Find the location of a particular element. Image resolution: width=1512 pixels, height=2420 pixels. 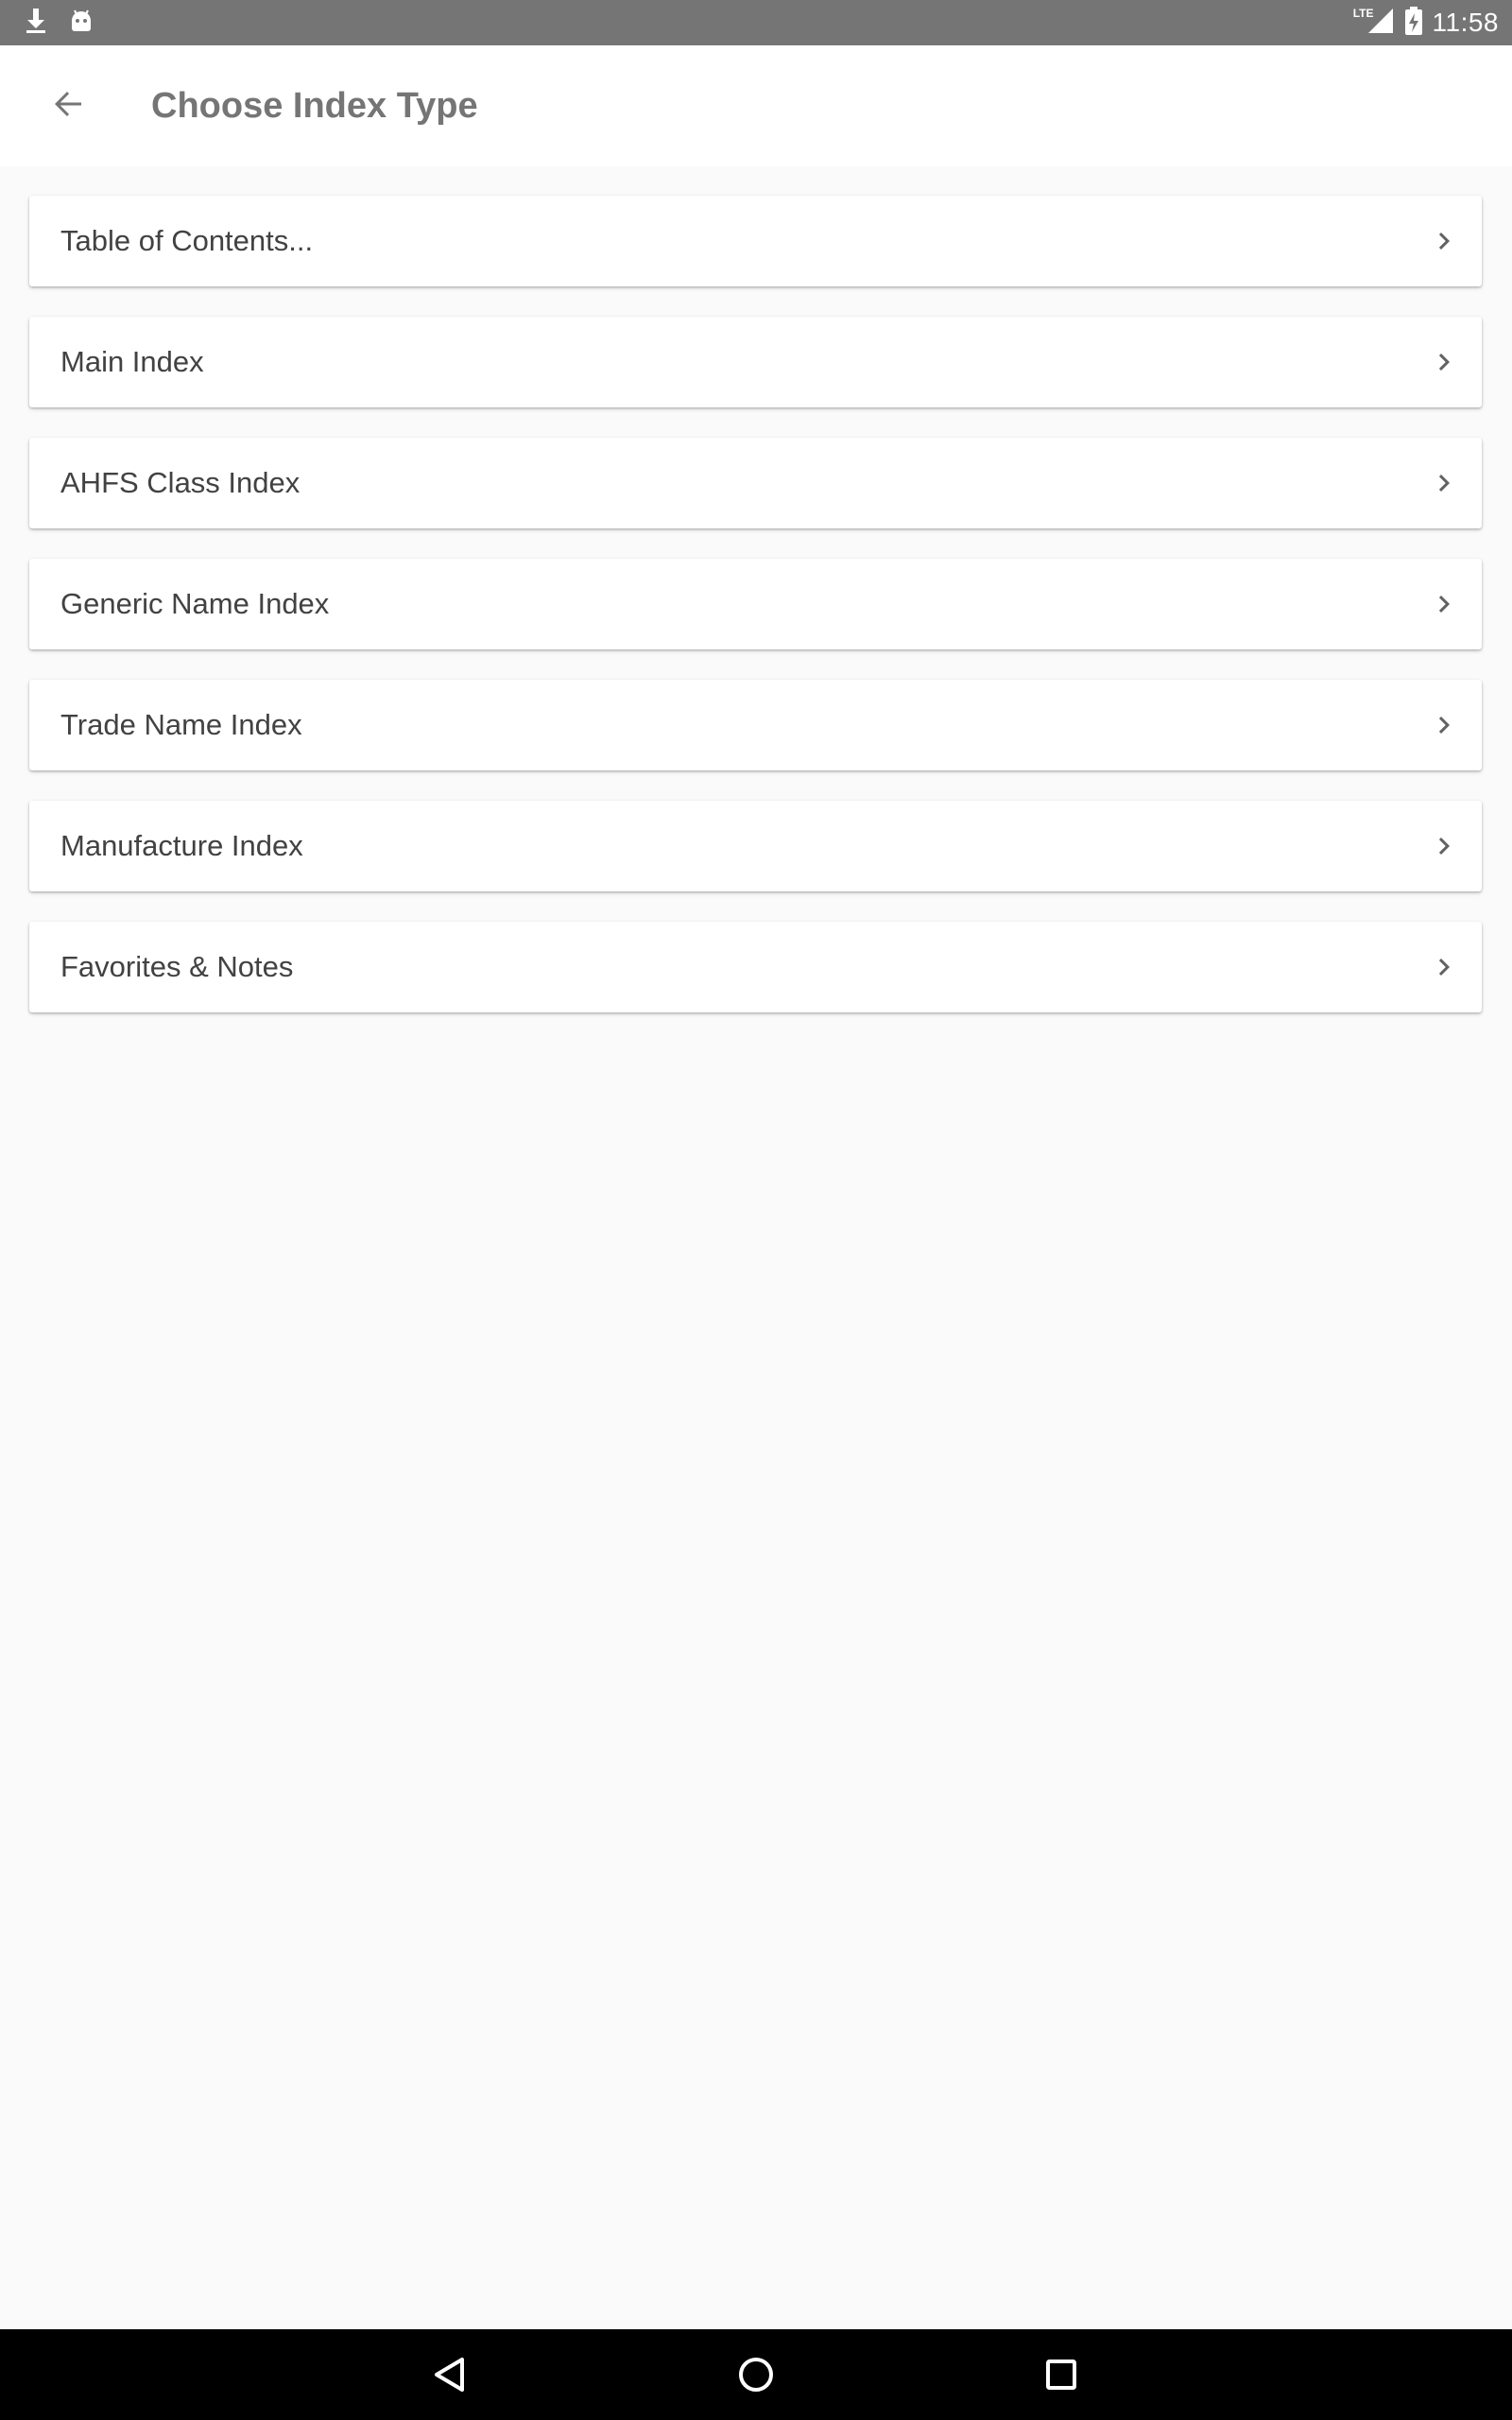

nav-home-button is located at coordinates (756, 2374).